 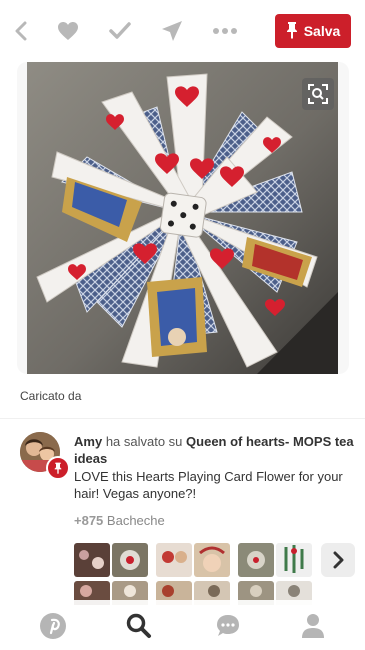 What do you see at coordinates (45, 456) in the screenshot?
I see `user-avatar` at bounding box center [45, 456].